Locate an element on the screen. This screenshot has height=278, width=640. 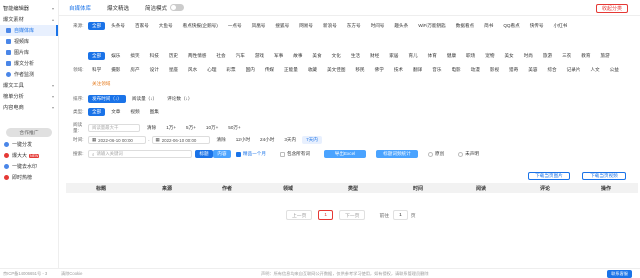
field-chip-39: 美文佳图 is located at coordinates (336, 70).